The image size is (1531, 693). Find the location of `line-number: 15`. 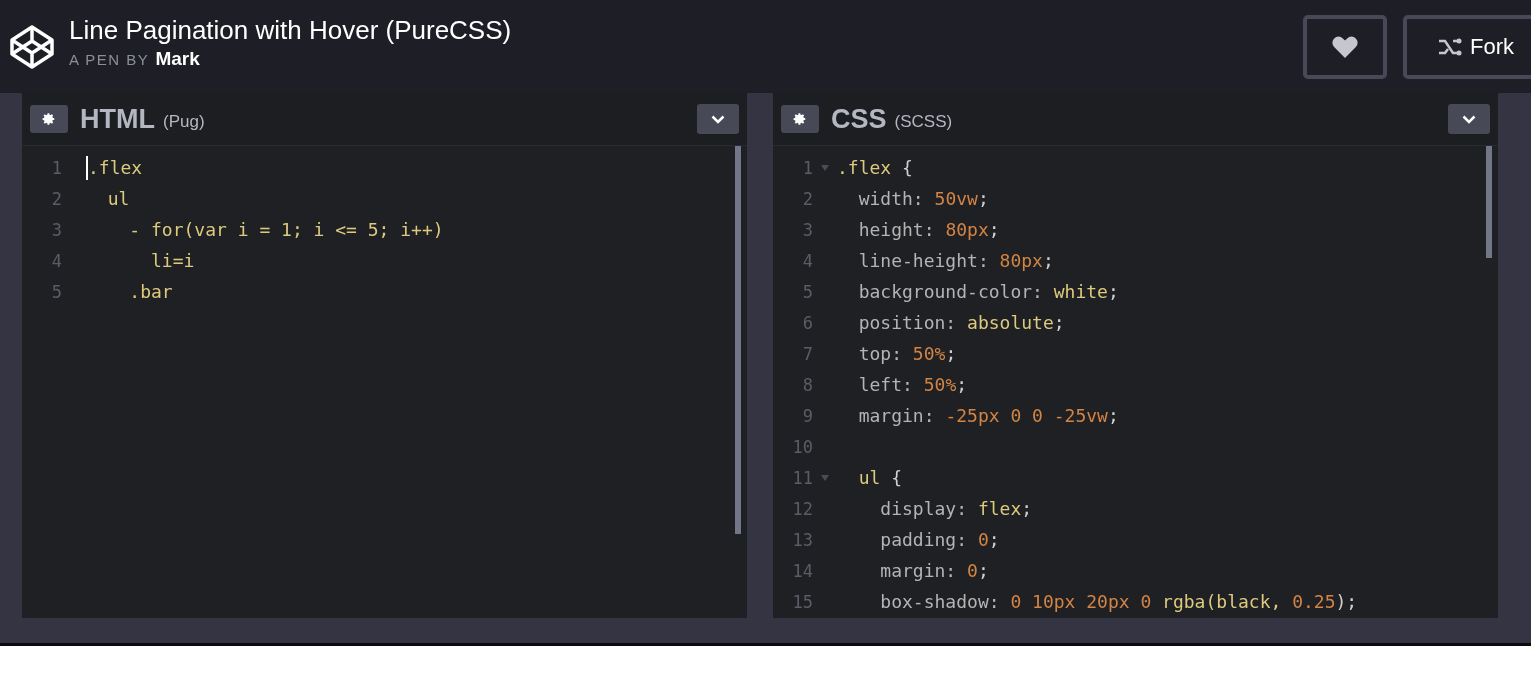

line-number: 15 is located at coordinates (802, 601).